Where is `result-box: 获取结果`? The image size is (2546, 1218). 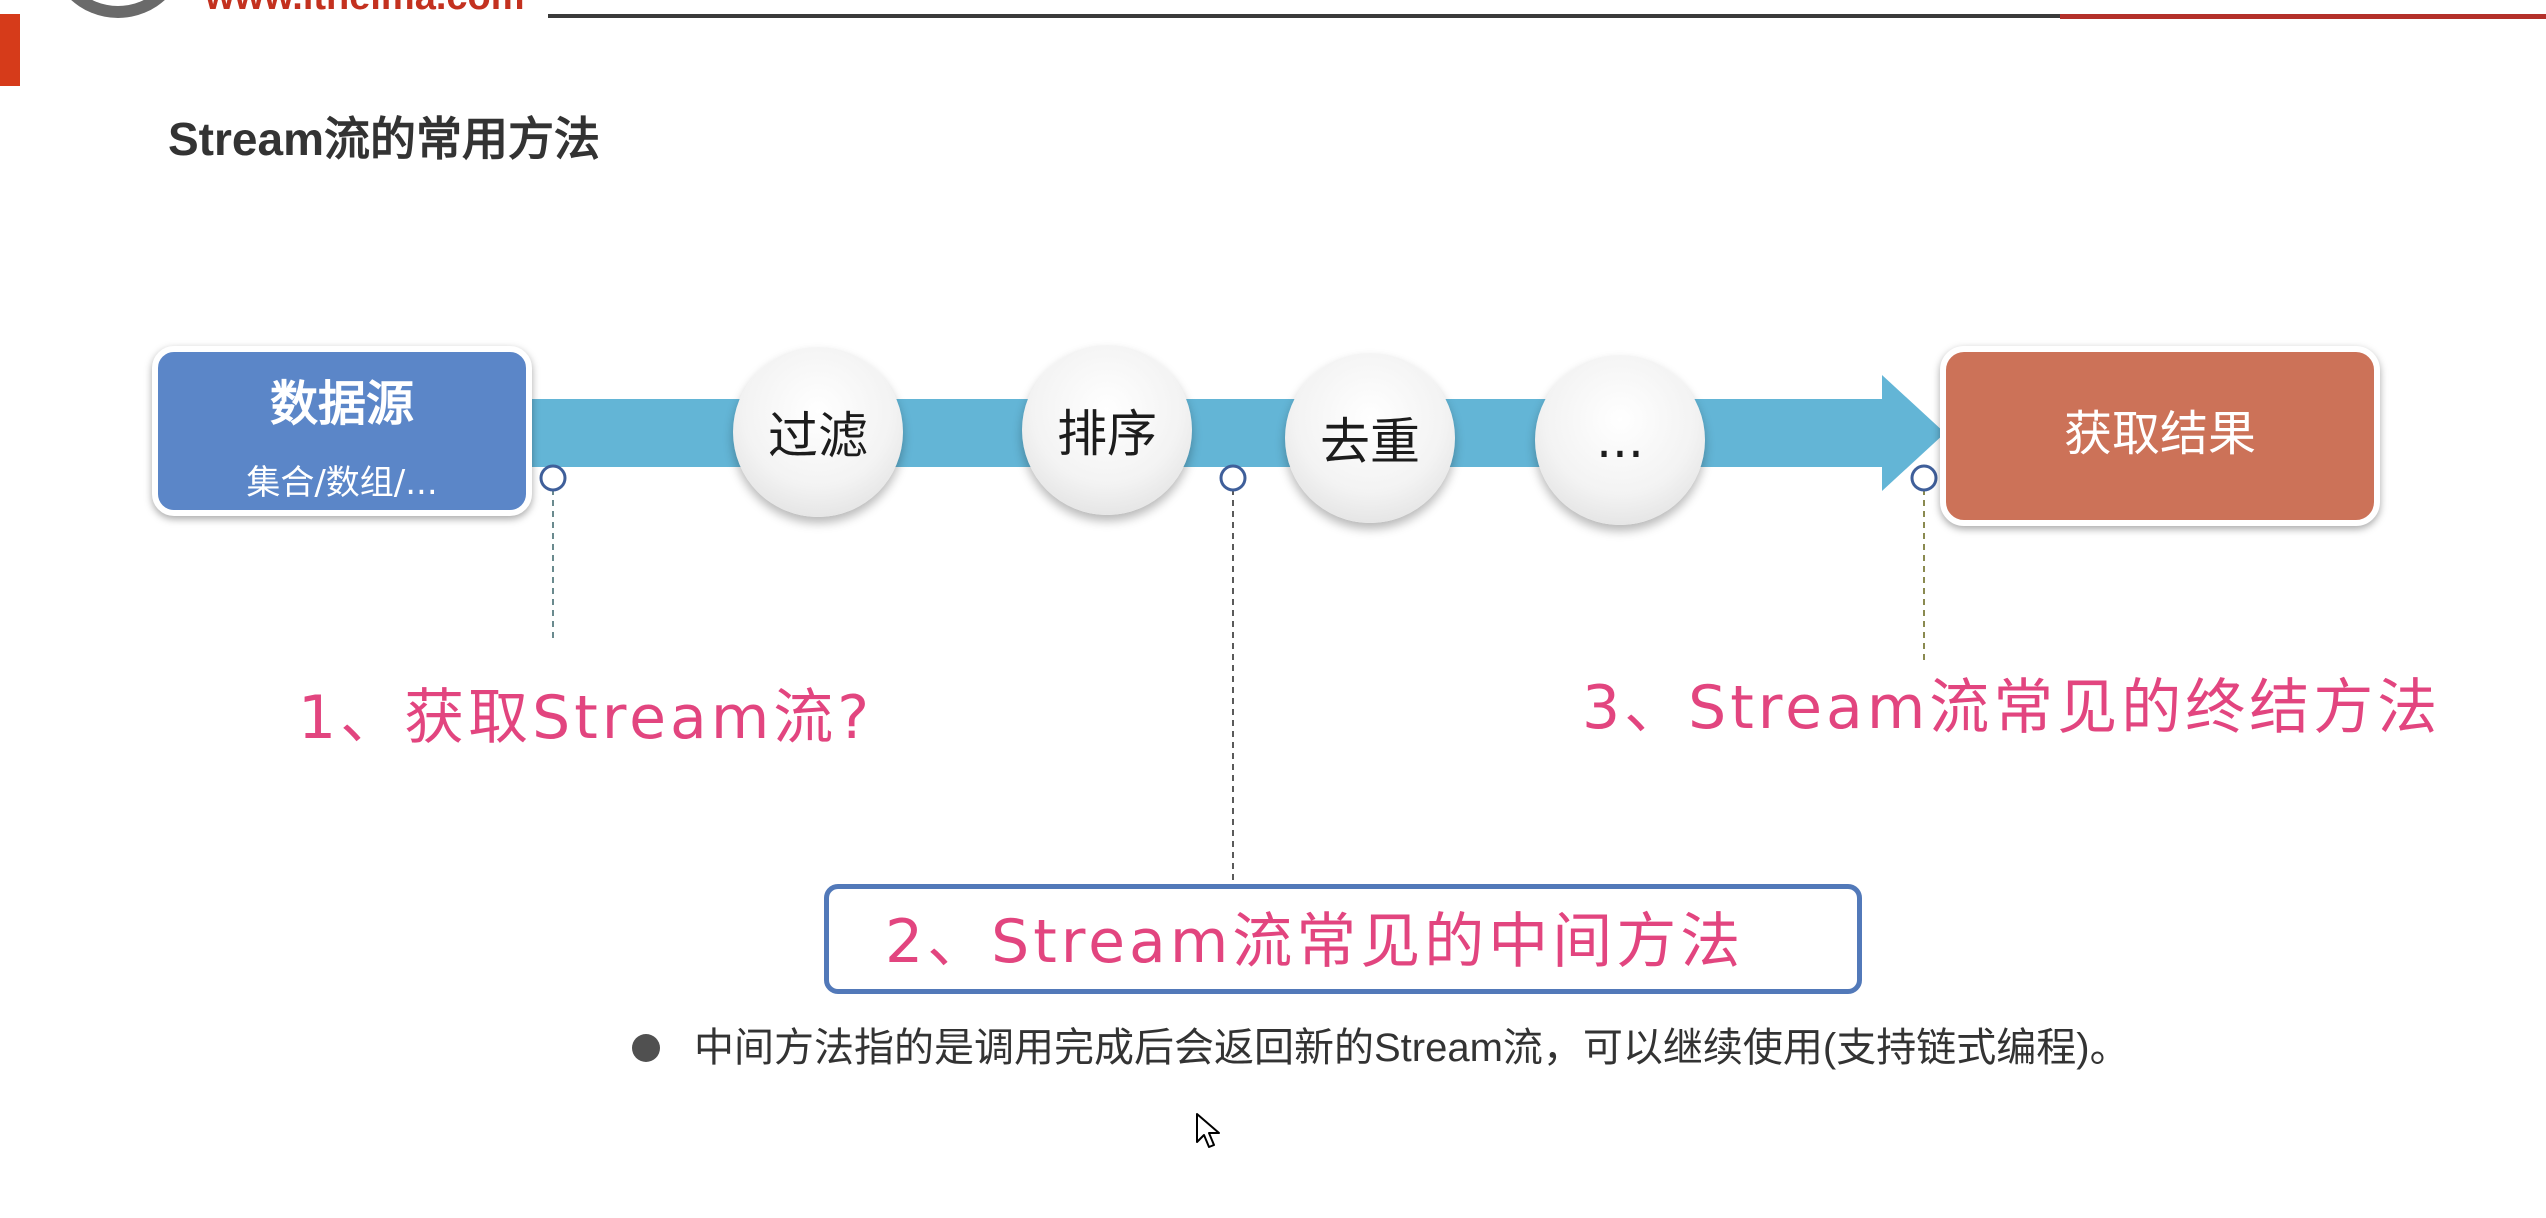
result-box: 获取结果 is located at coordinates (2160, 436).